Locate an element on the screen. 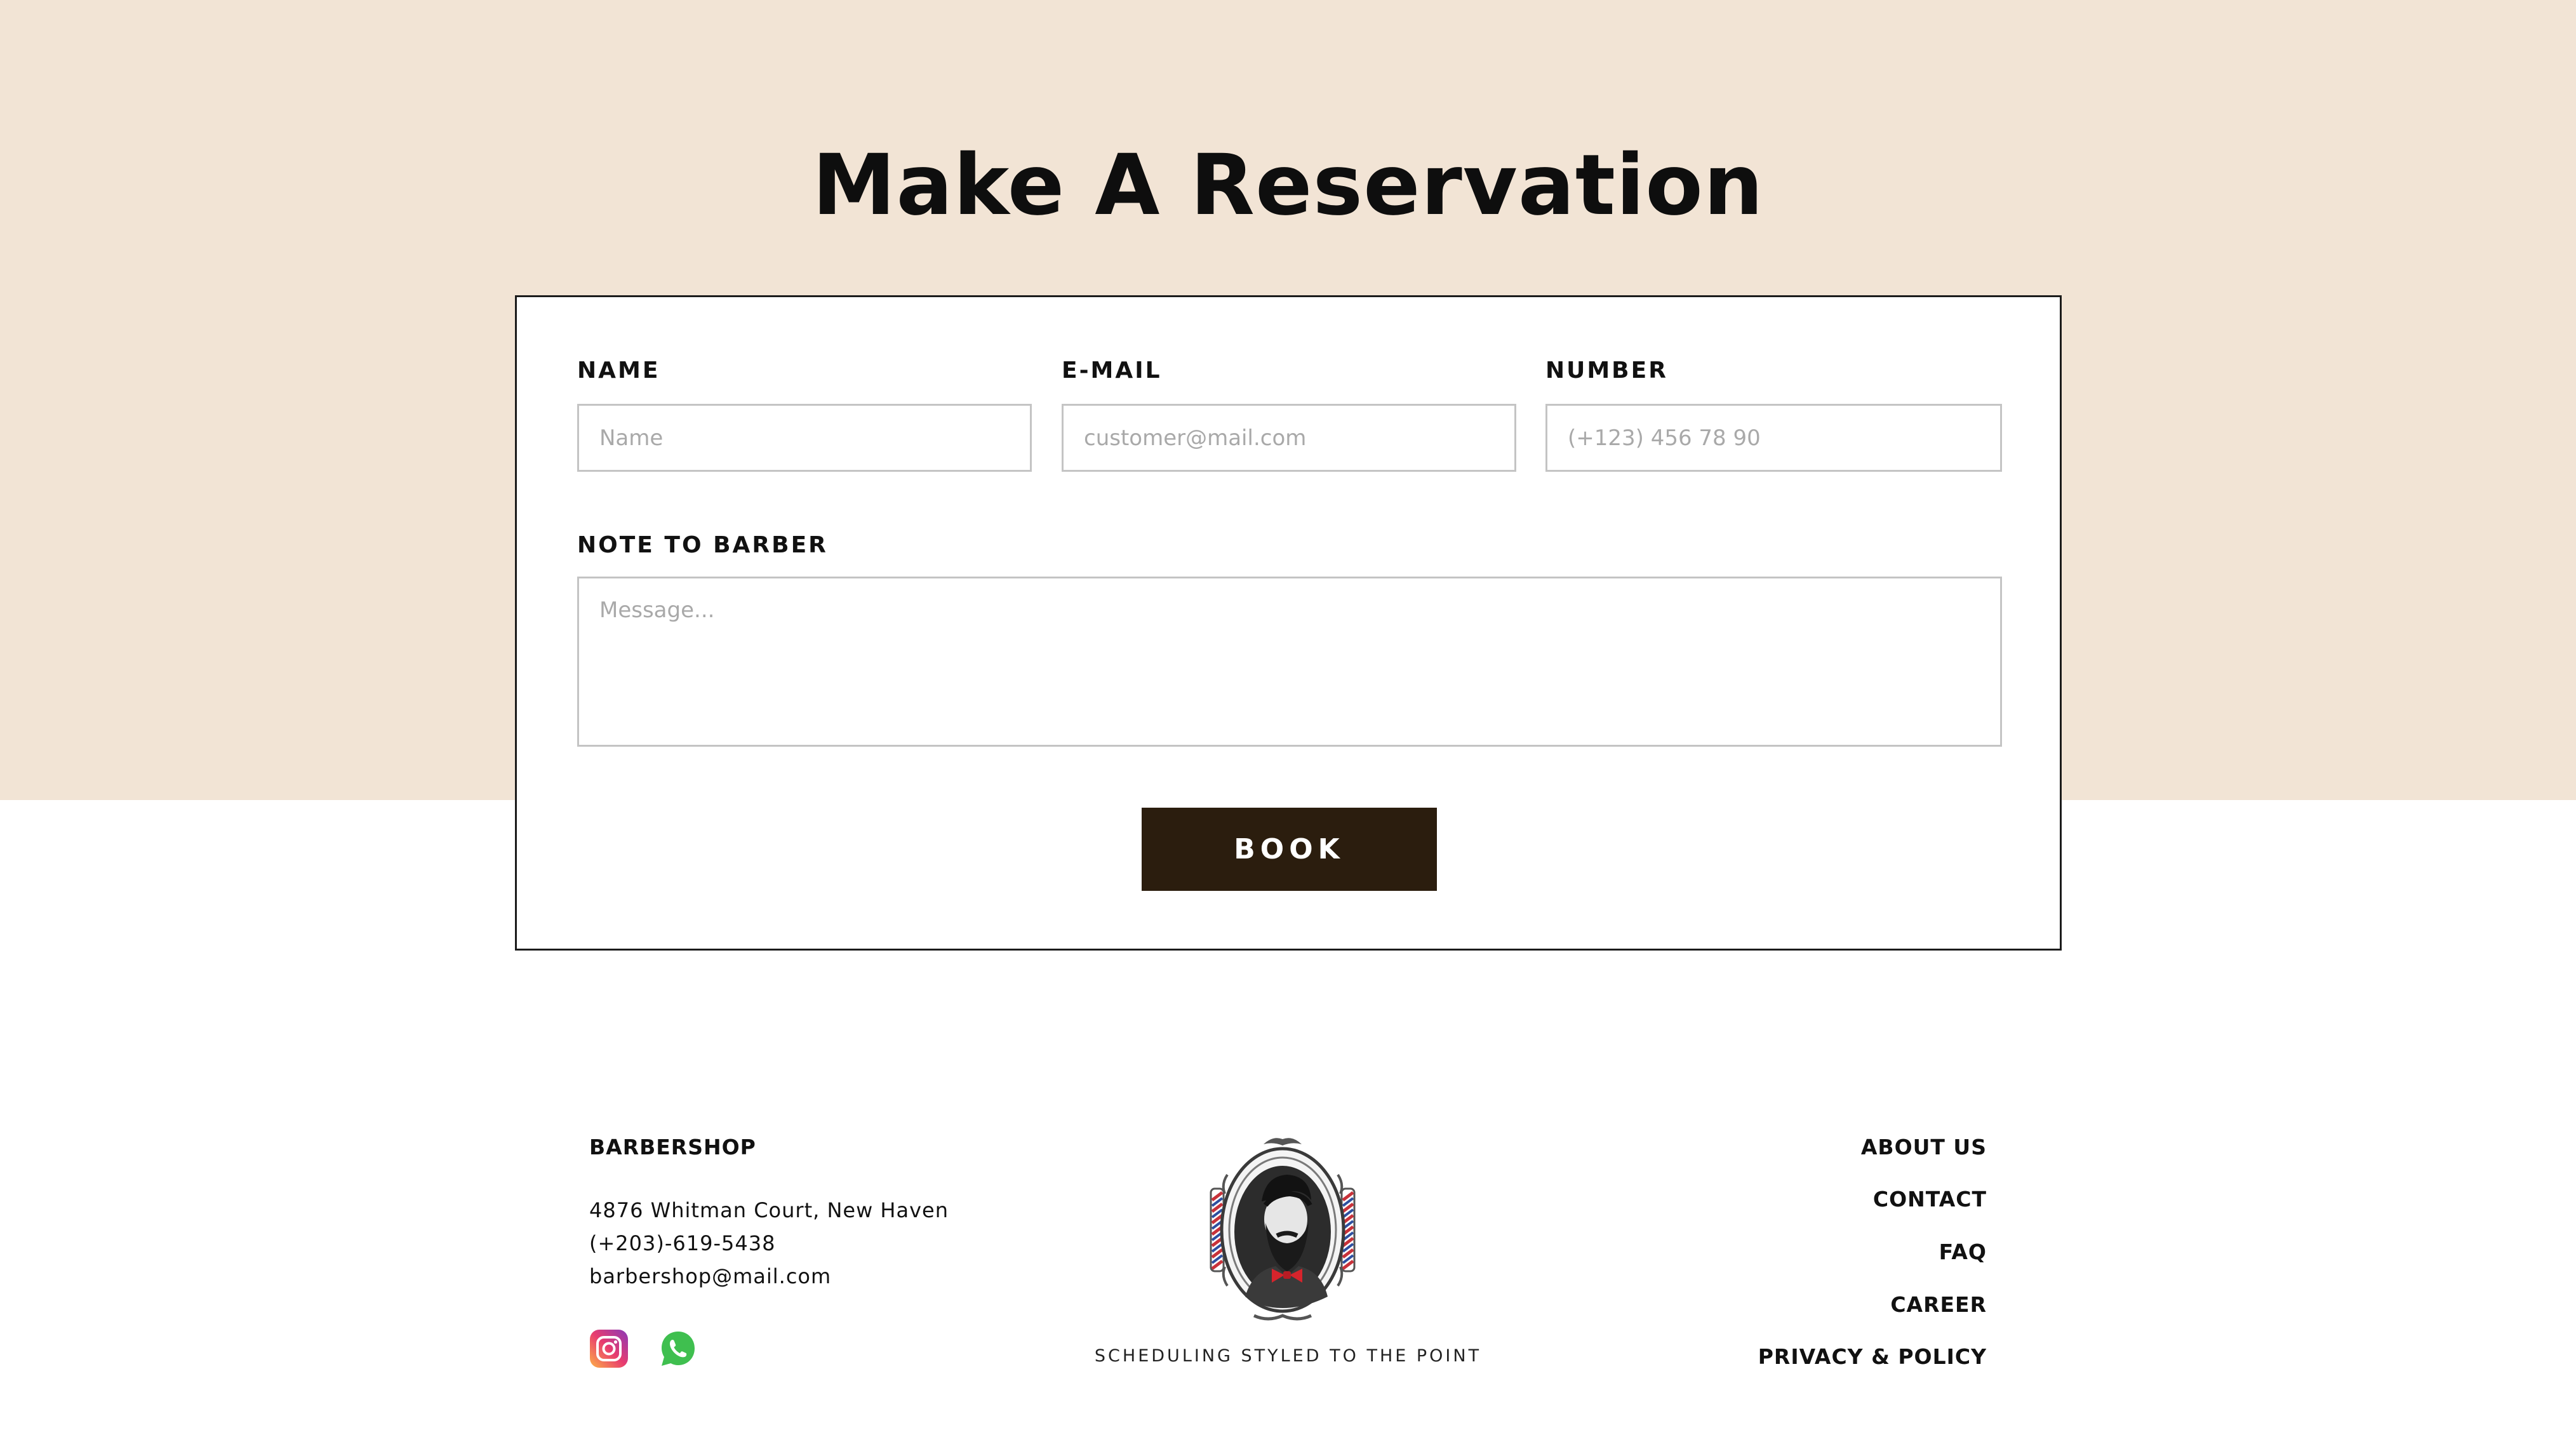 The image size is (2576, 1449). footer-link-career: CAREER is located at coordinates (1939, 1304).